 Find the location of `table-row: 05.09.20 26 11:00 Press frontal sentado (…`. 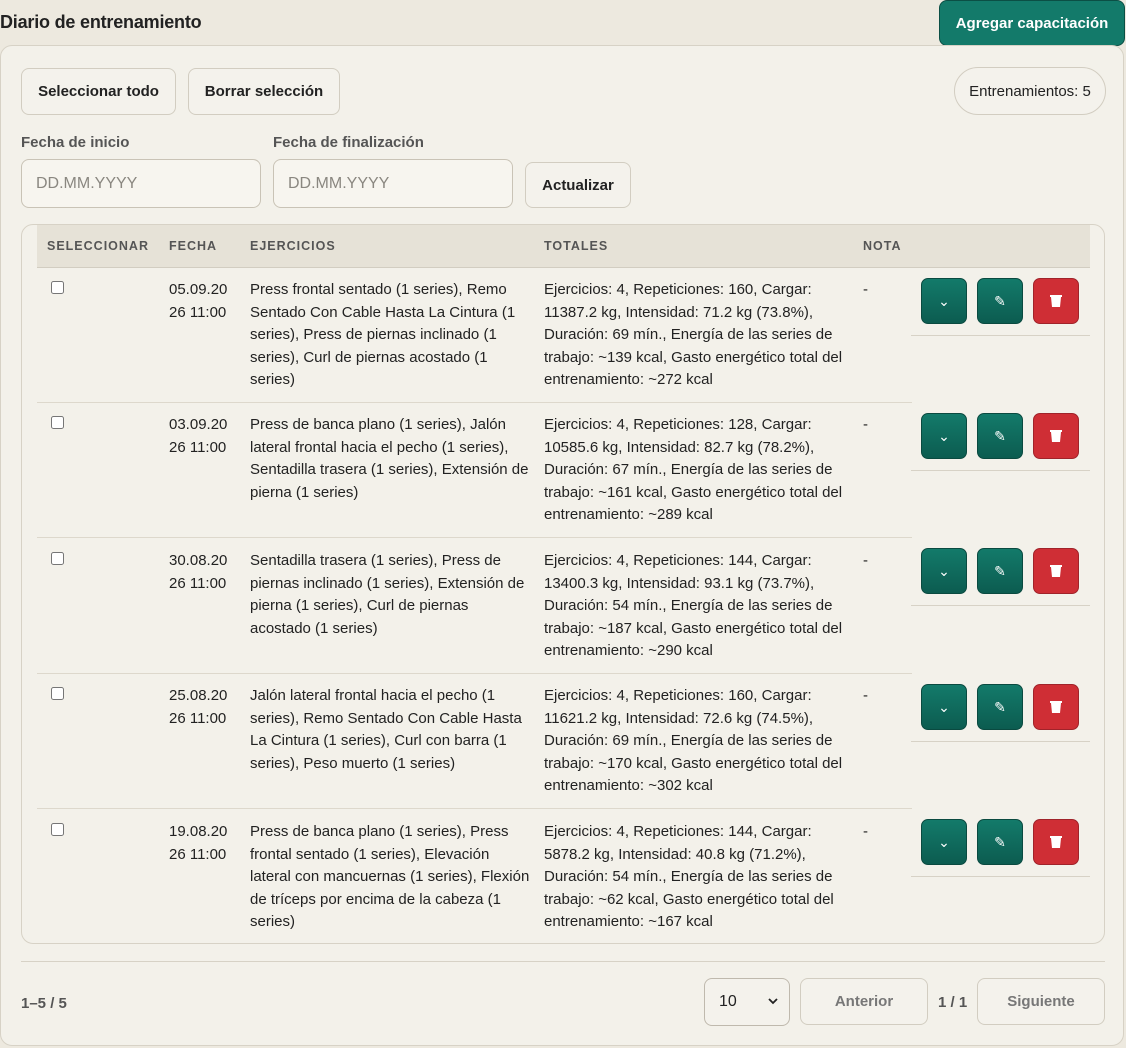

table-row: 05.09.20 26 11:00 Press frontal sentado (… is located at coordinates (474, 335).